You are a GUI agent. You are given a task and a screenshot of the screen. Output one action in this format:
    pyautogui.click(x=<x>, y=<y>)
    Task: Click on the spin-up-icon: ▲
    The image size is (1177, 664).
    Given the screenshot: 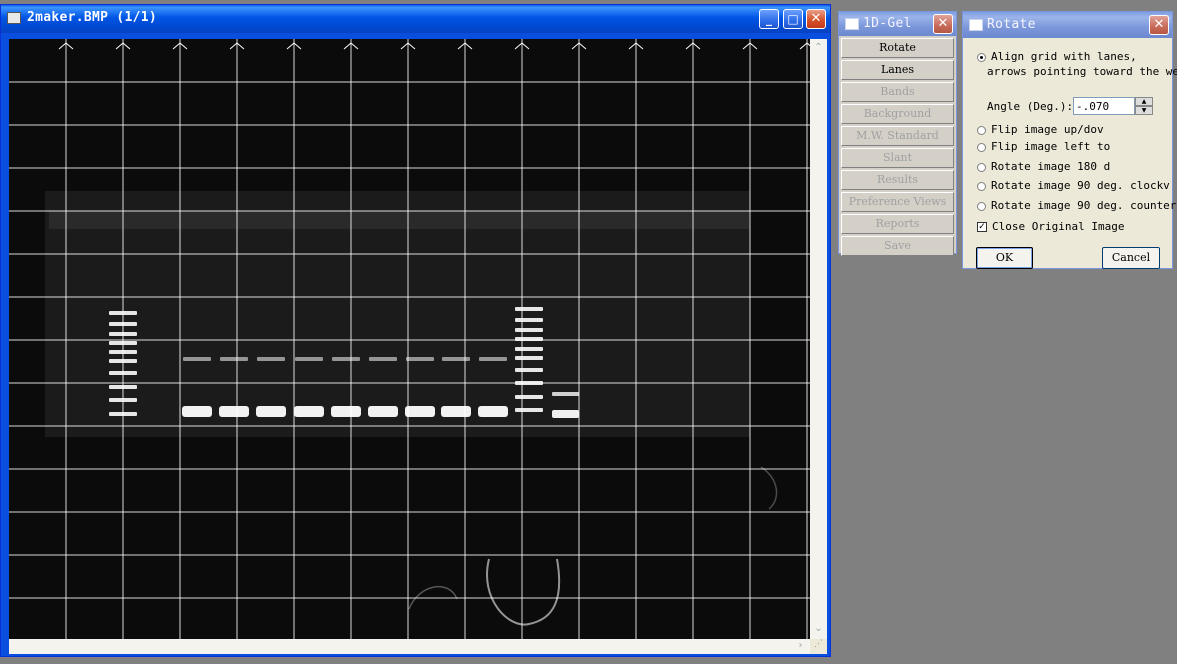 What is the action you would take?
    pyautogui.click(x=1144, y=101)
    